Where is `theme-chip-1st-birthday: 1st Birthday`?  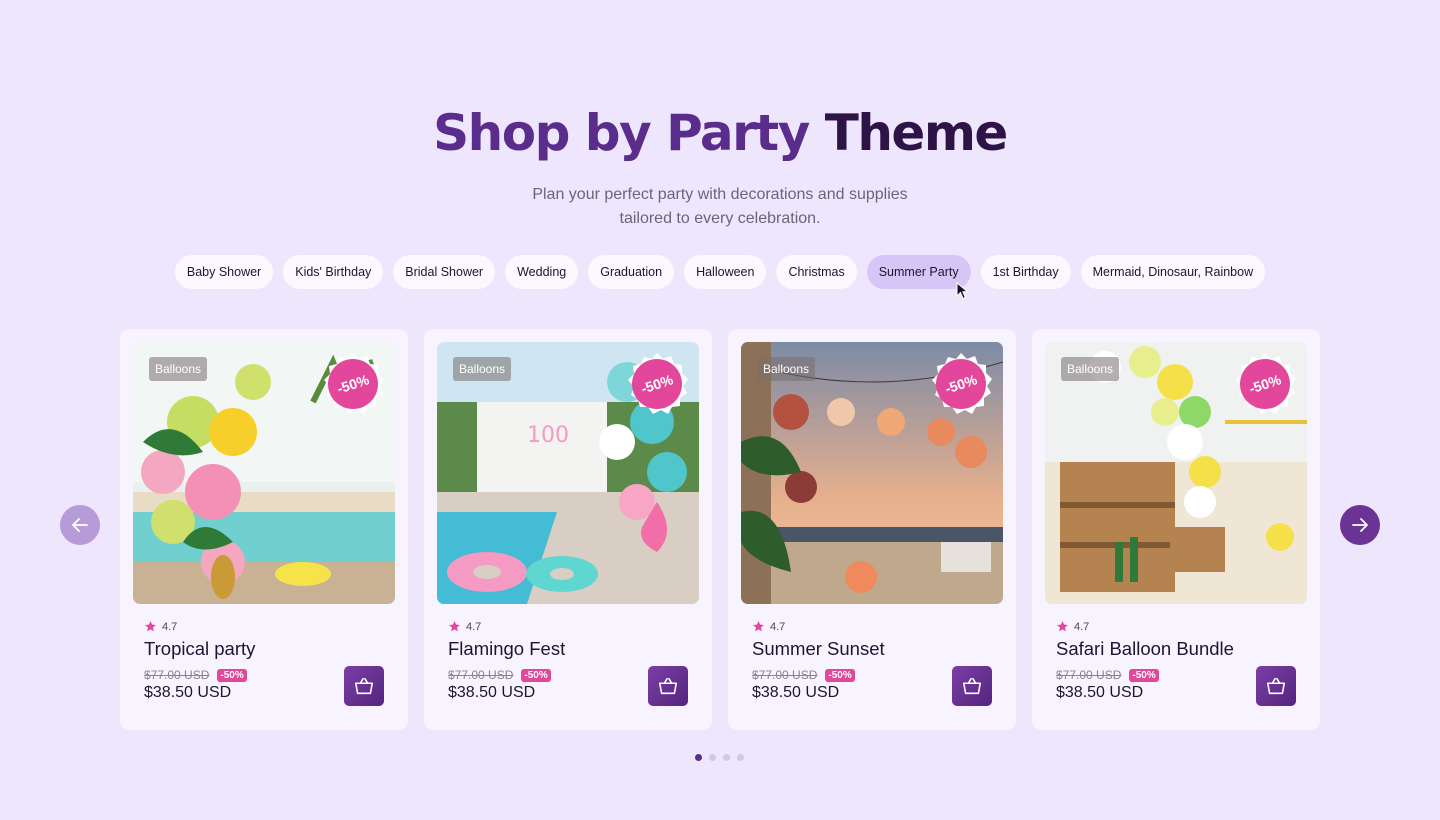
theme-chip-1st-birthday: 1st Birthday is located at coordinates (1025, 272).